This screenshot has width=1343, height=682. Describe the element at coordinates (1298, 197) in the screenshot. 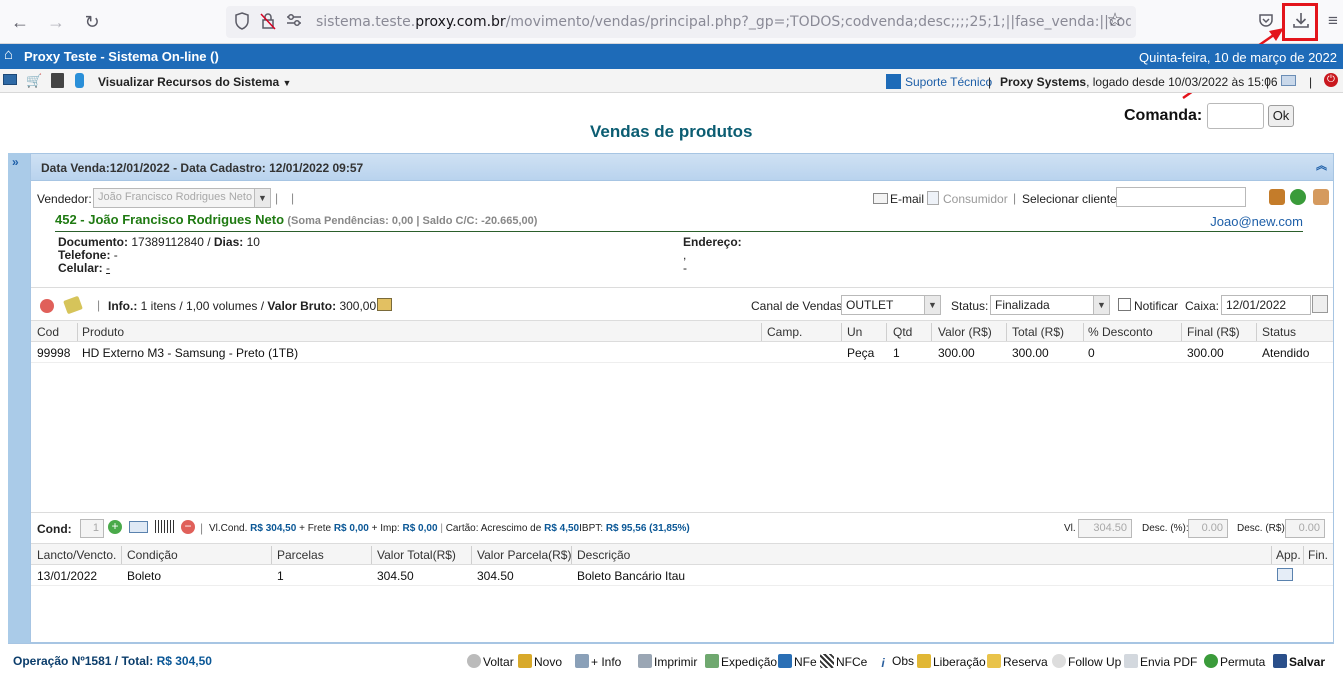

I see `refresh-client-icon` at that location.